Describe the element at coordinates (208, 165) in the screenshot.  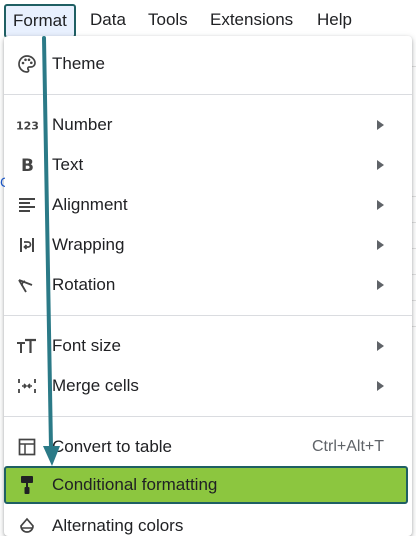
I see `menu-item-text: B Text` at that location.